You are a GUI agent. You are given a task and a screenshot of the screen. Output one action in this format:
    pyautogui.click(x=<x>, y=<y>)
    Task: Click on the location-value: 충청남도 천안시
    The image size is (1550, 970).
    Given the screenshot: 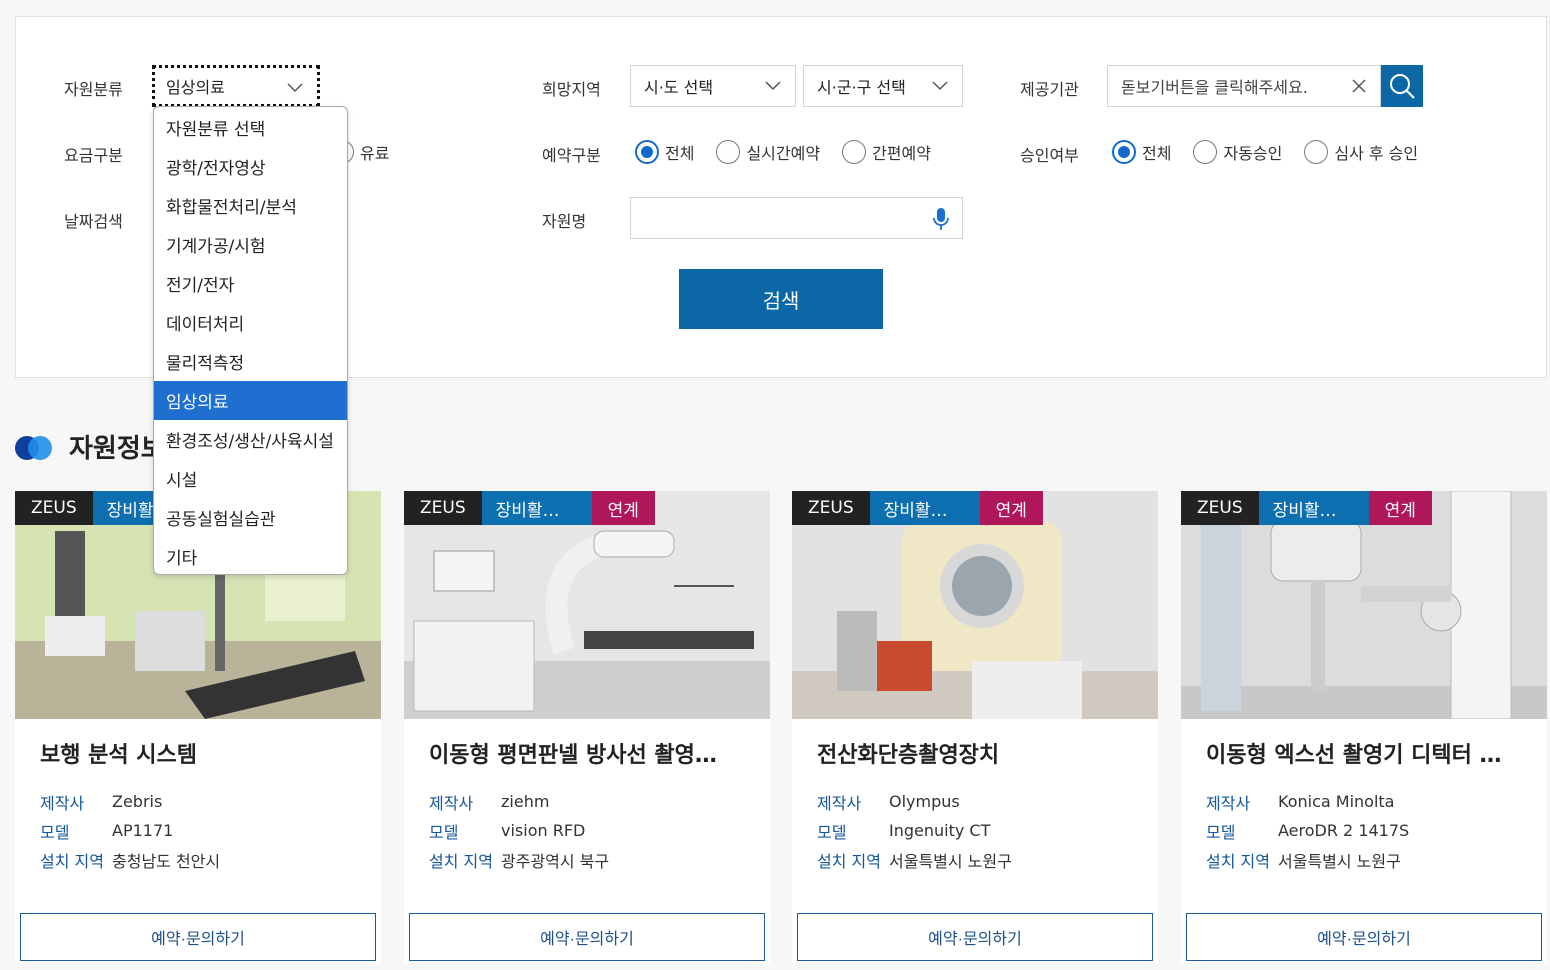 What is the action you would take?
    pyautogui.click(x=166, y=861)
    